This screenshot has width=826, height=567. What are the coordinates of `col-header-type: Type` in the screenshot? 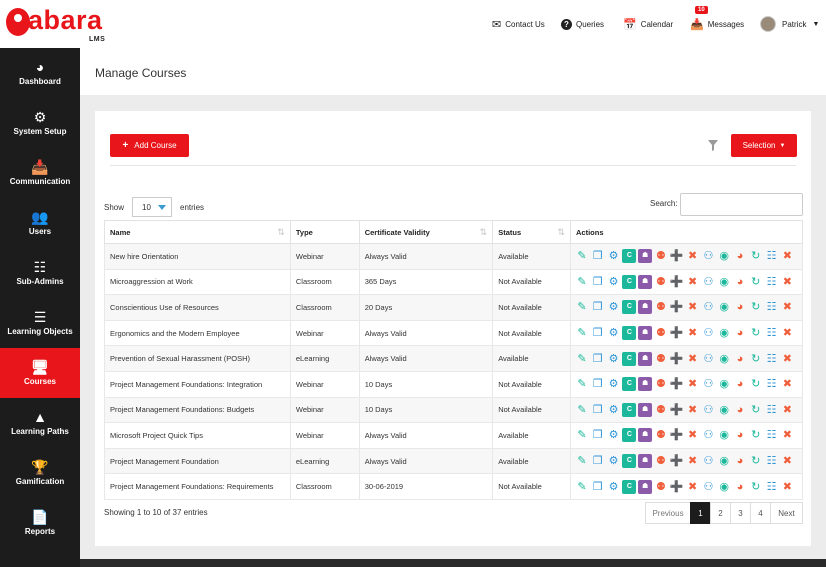 It's located at (324, 232).